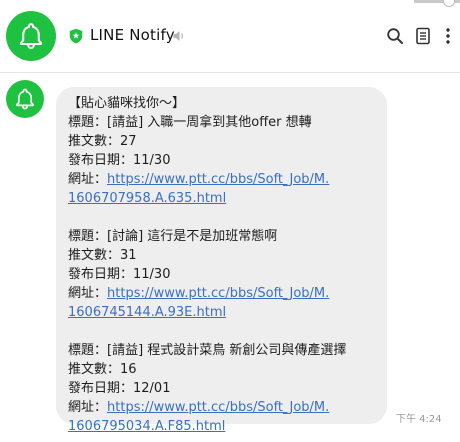 The width and height of the screenshot is (460, 442). What do you see at coordinates (178, 36) in the screenshot?
I see `speaker-muted-icon` at bounding box center [178, 36].